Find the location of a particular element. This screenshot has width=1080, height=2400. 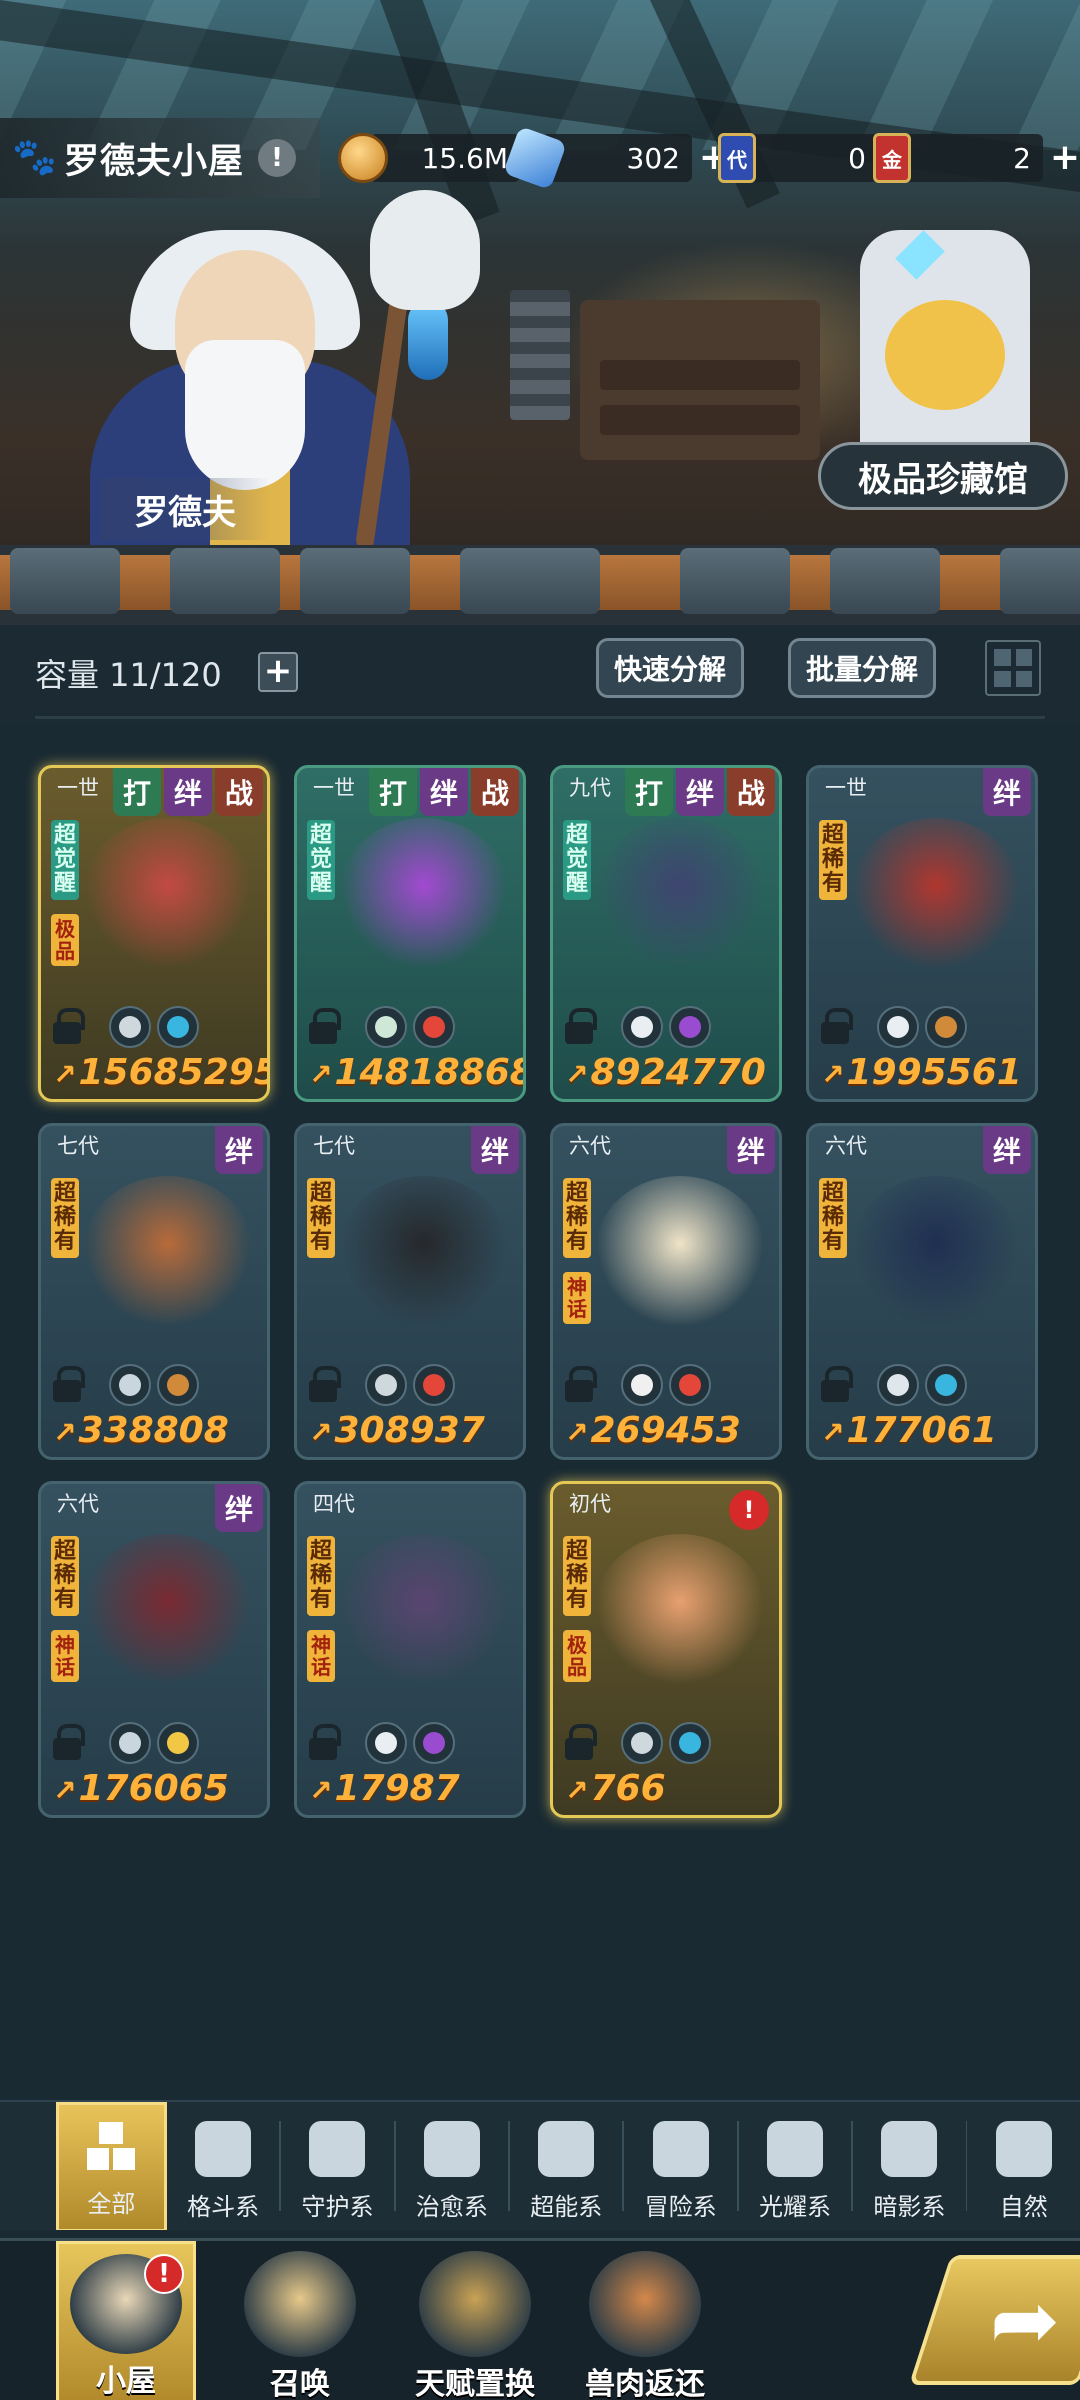

category-tab: 光耀系 is located at coordinates (795, 2166).